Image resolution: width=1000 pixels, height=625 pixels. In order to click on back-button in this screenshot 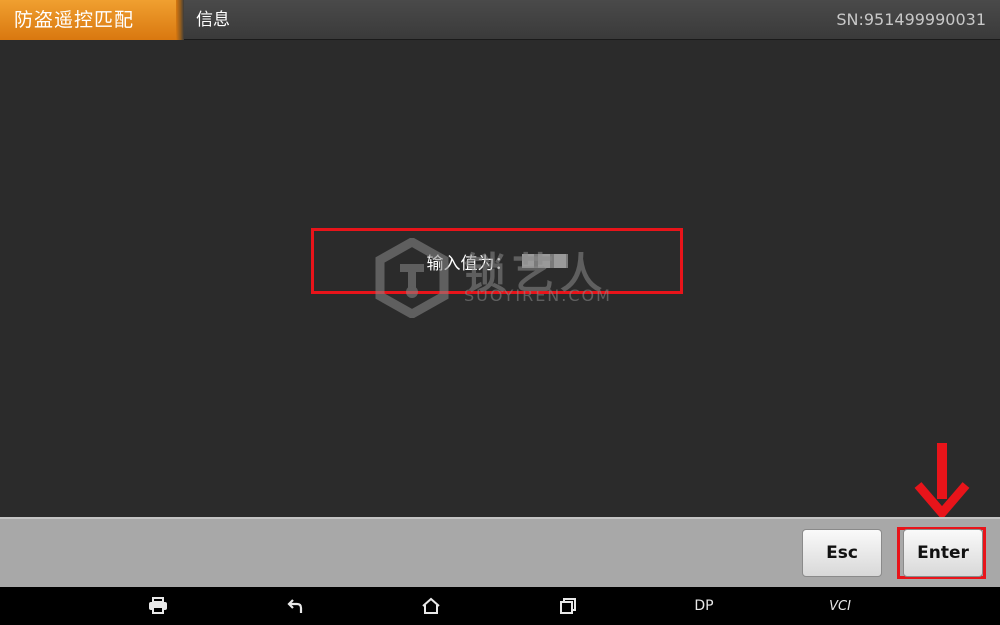, I will do `click(296, 606)`.